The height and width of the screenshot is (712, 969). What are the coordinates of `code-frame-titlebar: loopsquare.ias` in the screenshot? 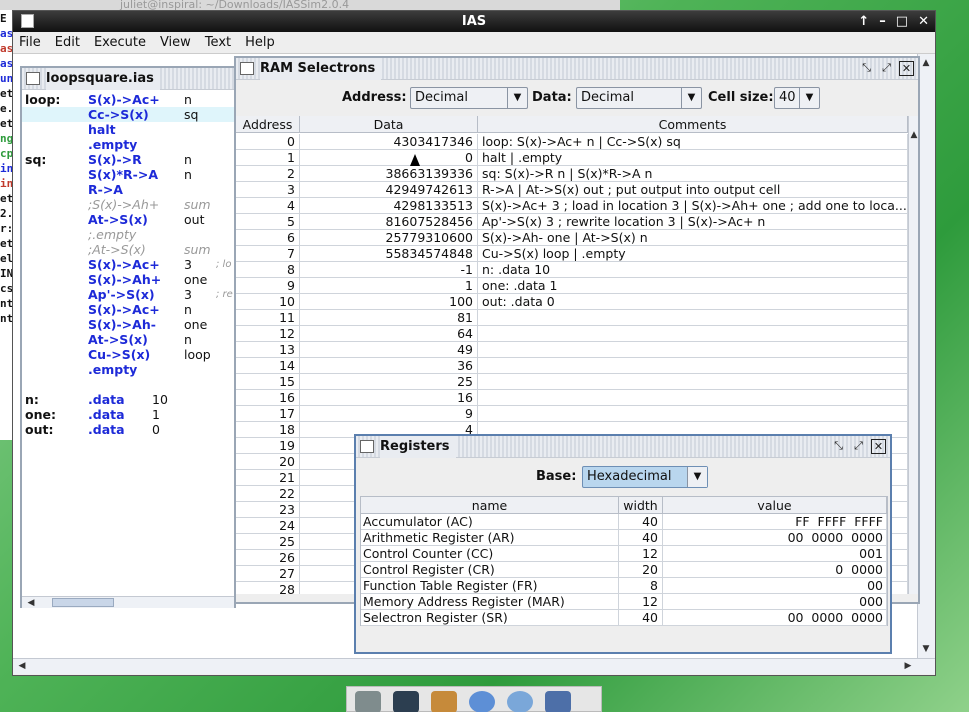 It's located at (128, 79).